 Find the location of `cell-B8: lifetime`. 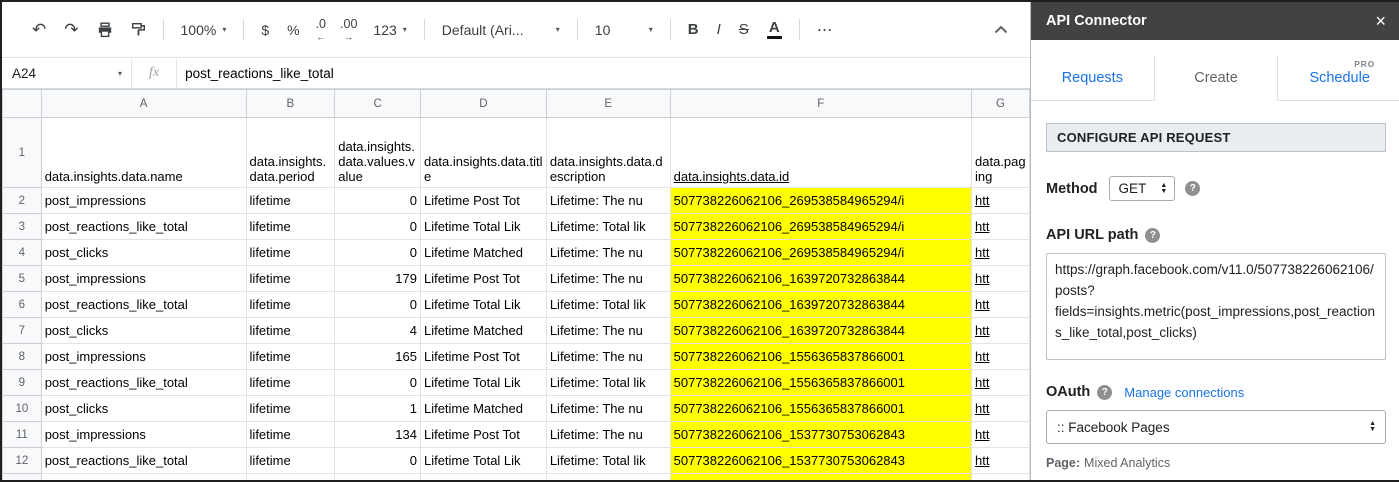

cell-B8: lifetime is located at coordinates (290, 356).